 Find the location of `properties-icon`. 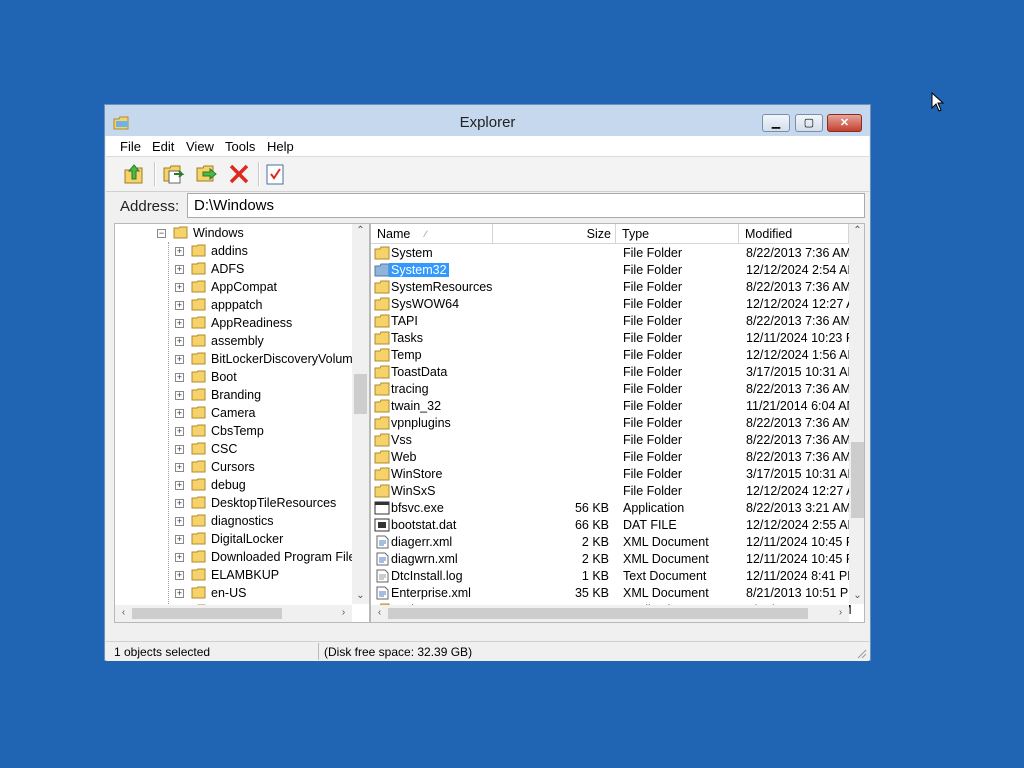

properties-icon is located at coordinates (275, 174).